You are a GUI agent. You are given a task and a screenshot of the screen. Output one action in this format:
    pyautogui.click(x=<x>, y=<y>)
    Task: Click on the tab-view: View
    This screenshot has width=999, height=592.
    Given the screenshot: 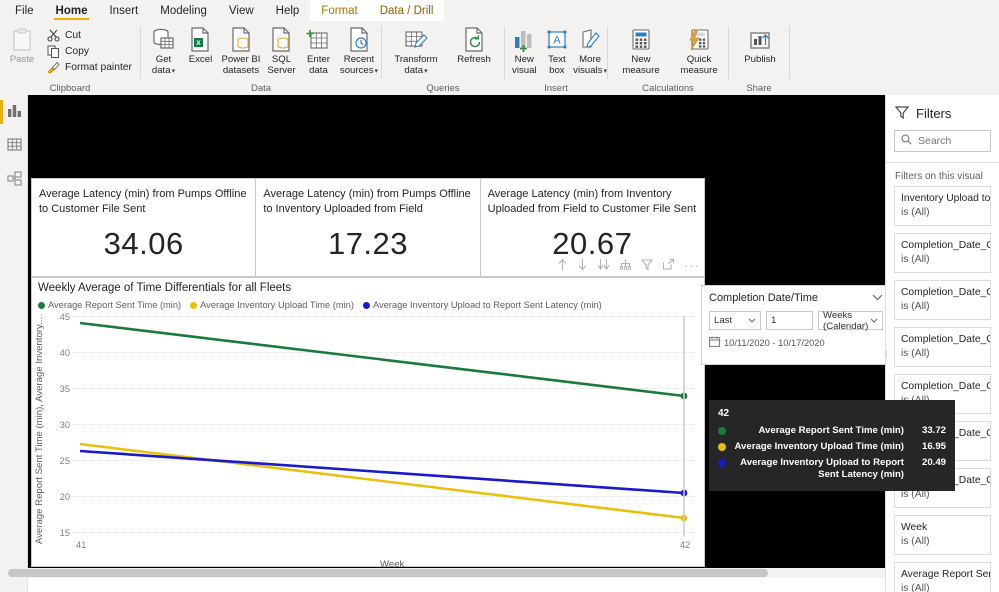 What is the action you would take?
    pyautogui.click(x=241, y=10)
    